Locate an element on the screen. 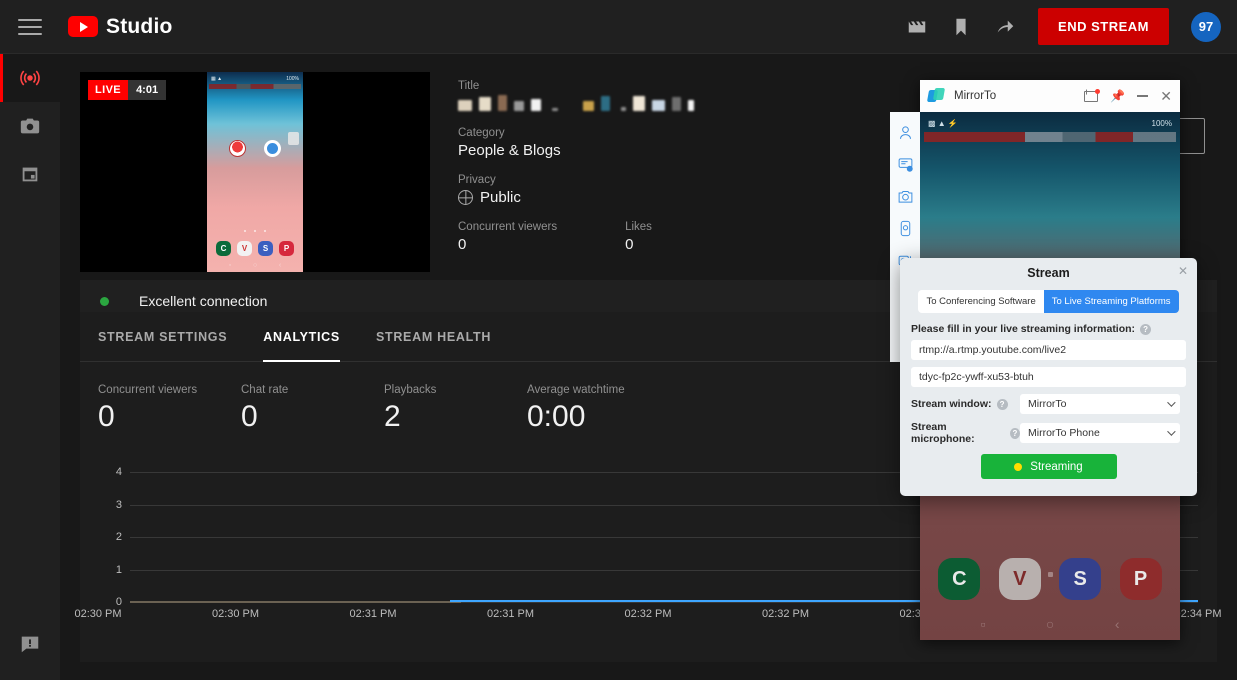 The height and width of the screenshot is (680, 1237). metric-label: Average watchtime is located at coordinates (576, 390).